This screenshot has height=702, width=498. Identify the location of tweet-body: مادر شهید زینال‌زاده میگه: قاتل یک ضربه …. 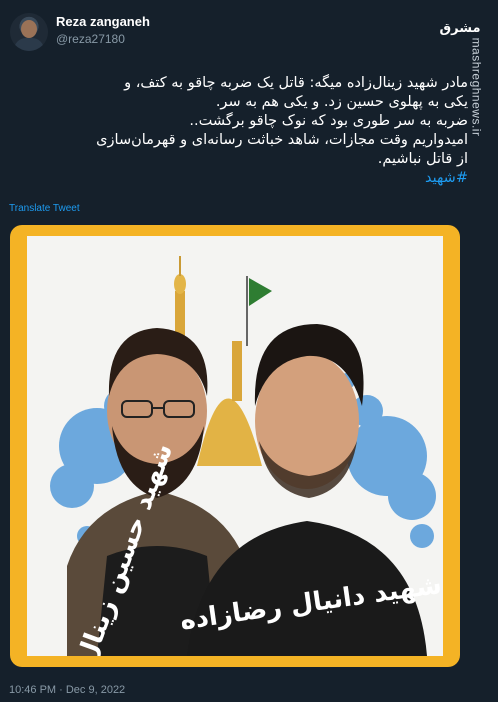
(242, 131).